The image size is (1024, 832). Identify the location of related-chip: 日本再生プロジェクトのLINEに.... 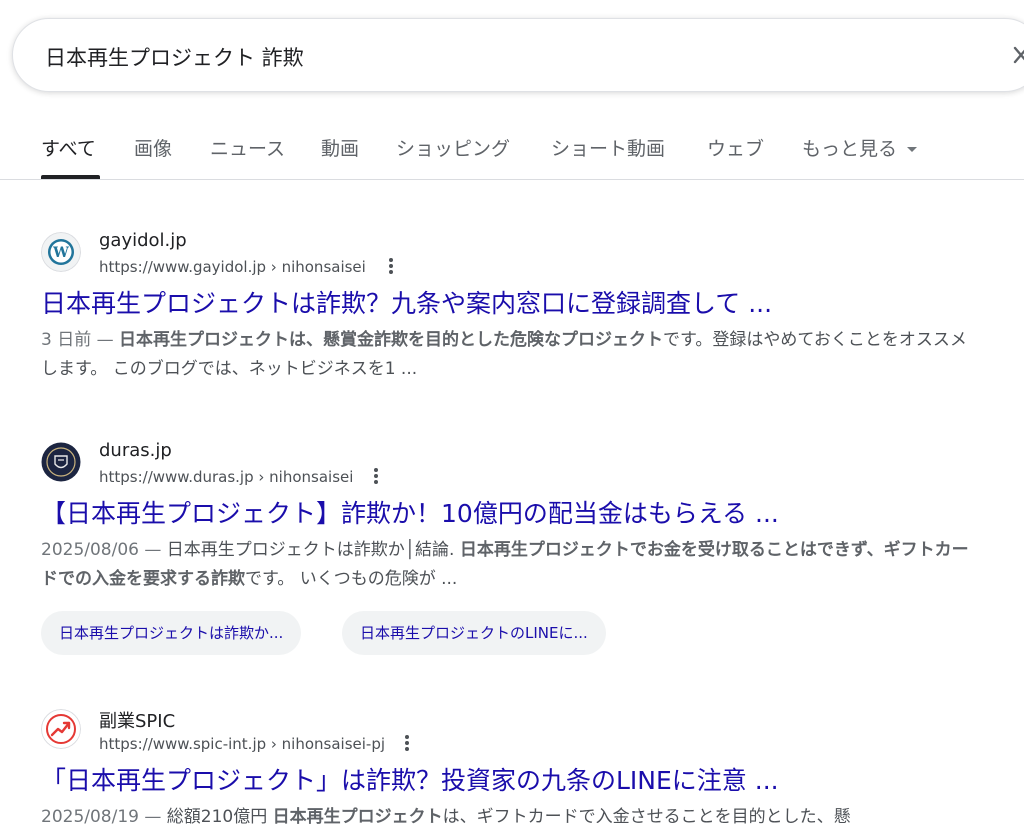
(474, 633).